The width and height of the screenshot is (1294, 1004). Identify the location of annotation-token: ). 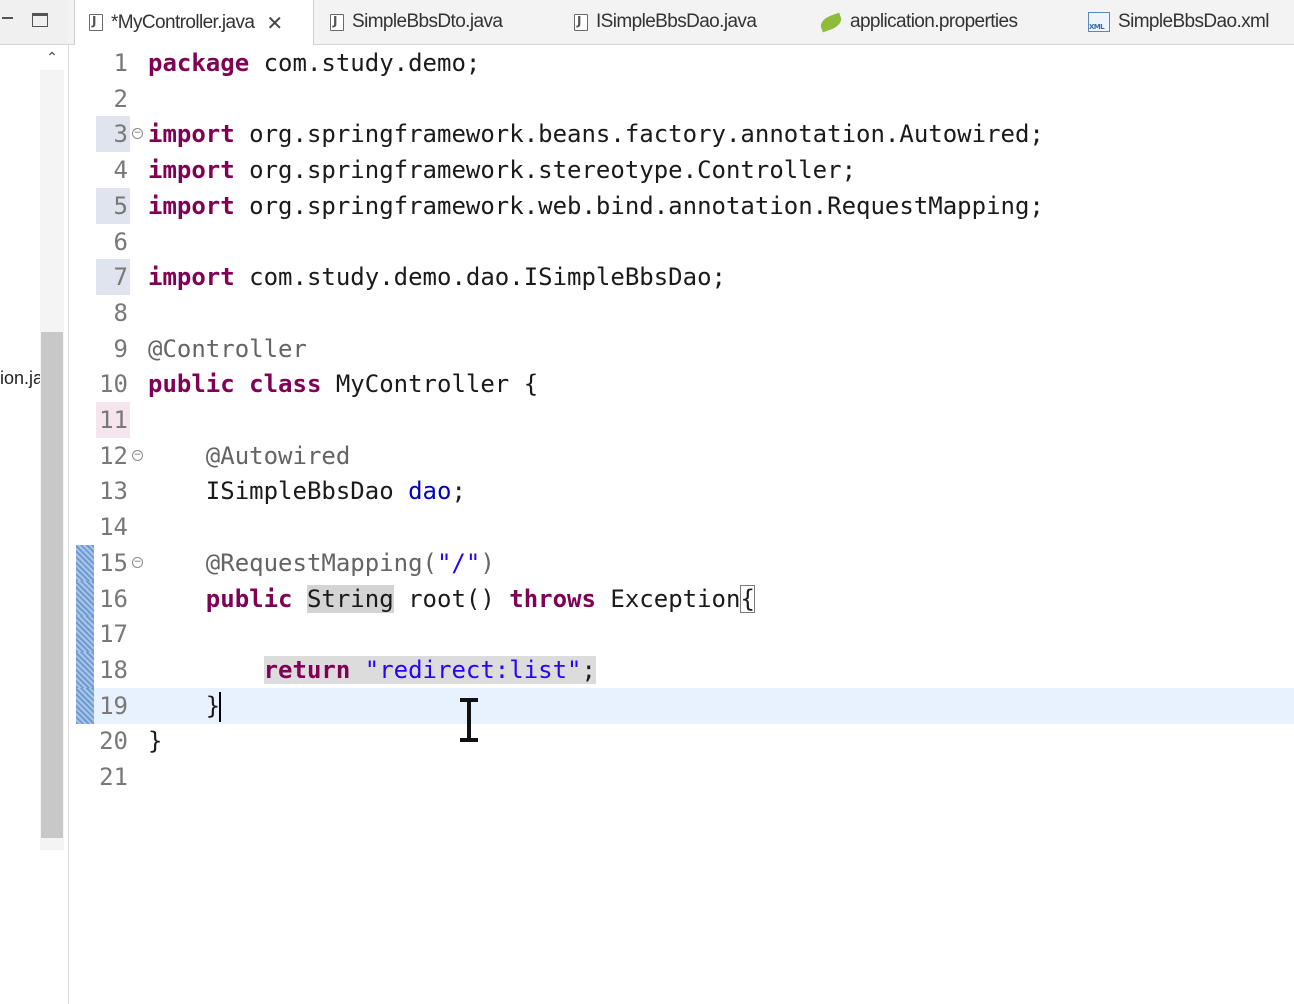
(487, 562).